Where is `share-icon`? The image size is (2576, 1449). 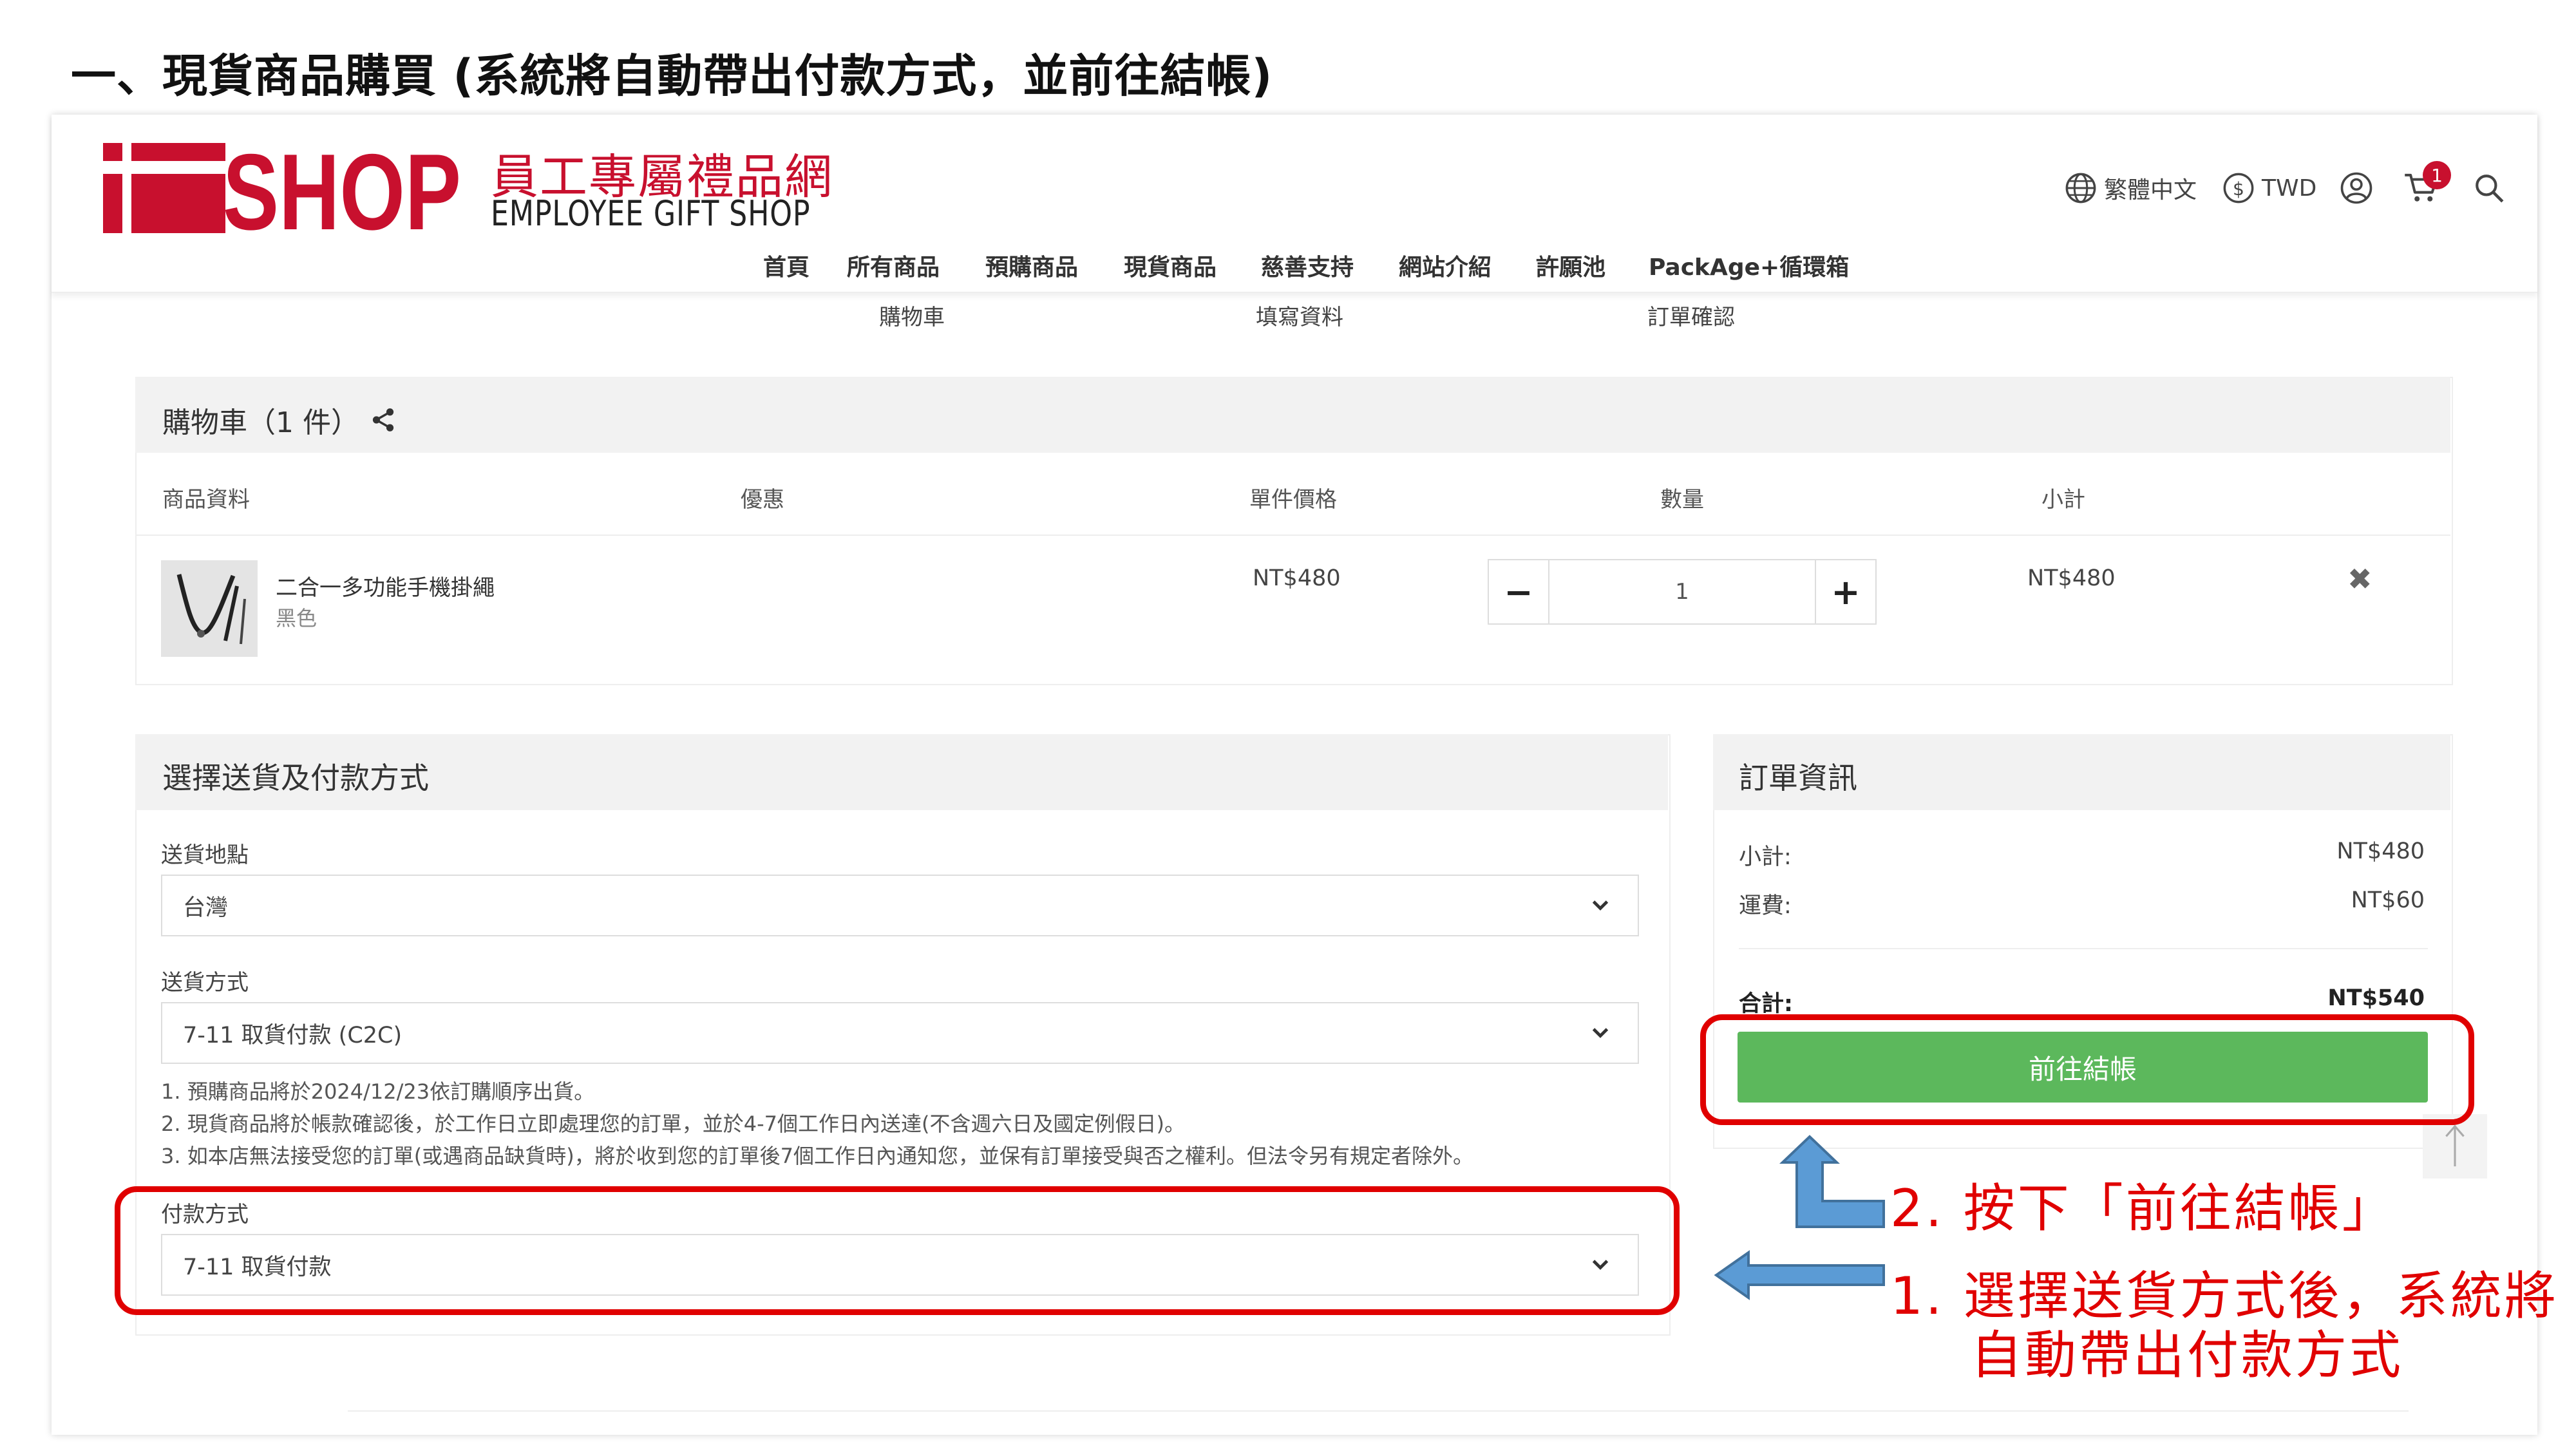 share-icon is located at coordinates (383, 419).